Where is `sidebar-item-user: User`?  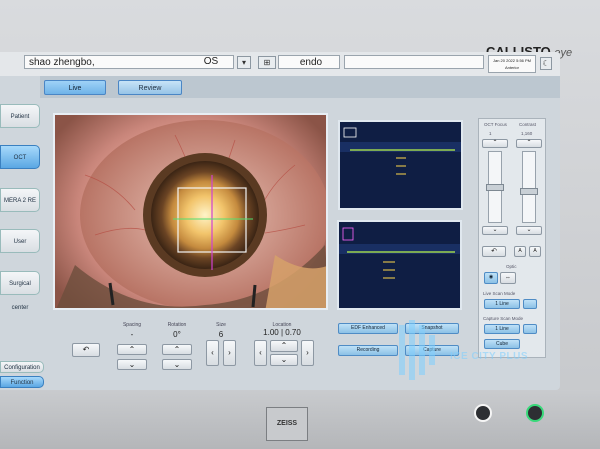
sidebar-item-user: User is located at coordinates (20, 241).